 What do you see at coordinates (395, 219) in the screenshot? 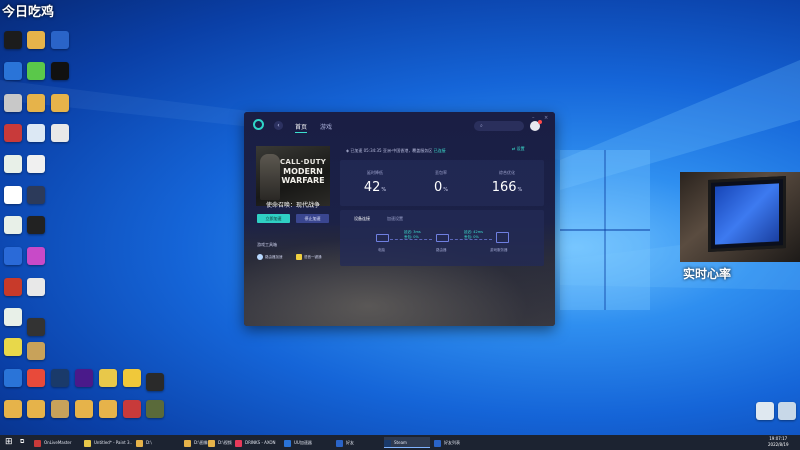
I see `subtab-settings: 加速设置` at bounding box center [395, 219].